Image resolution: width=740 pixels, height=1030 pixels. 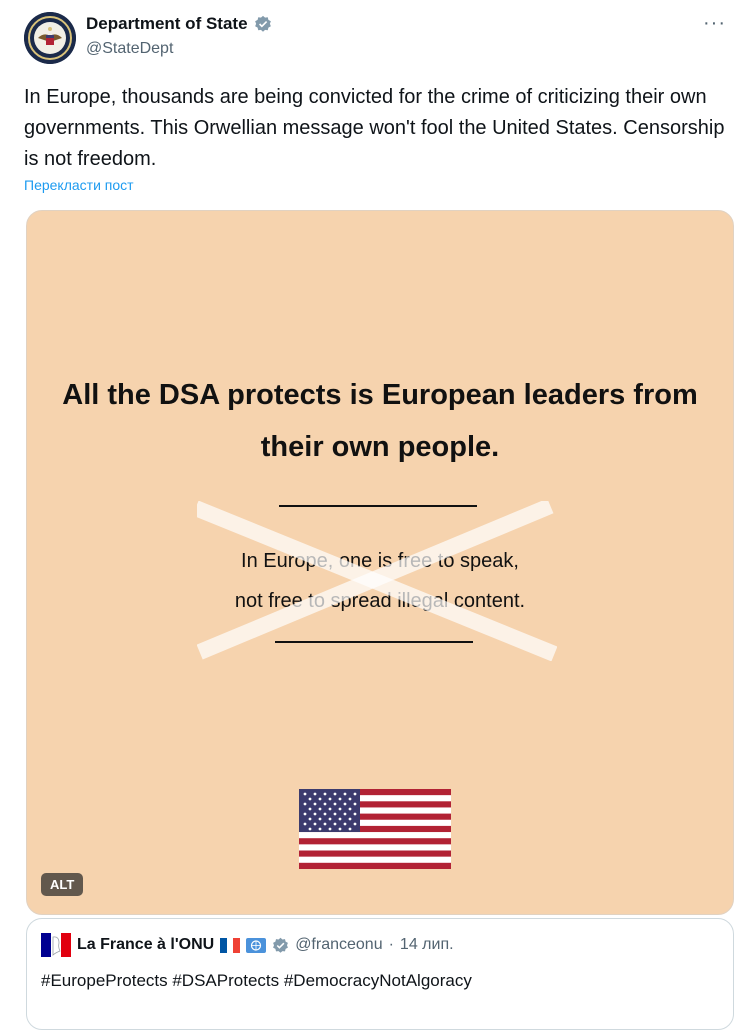 What do you see at coordinates (338, 945) in the screenshot?
I see `quoted-author-handle: @franceonu` at bounding box center [338, 945].